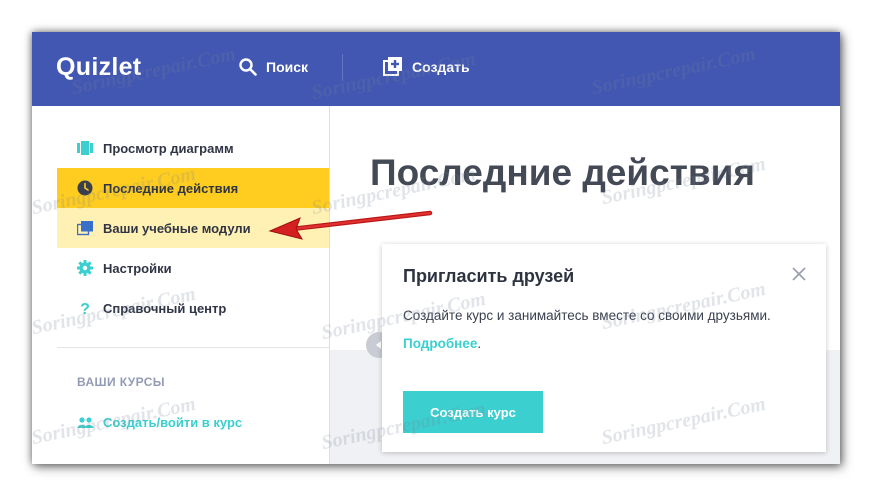 The image size is (872, 497). I want to click on sidebar-item-diagrams: Просмотр диаграмм, so click(193, 148).